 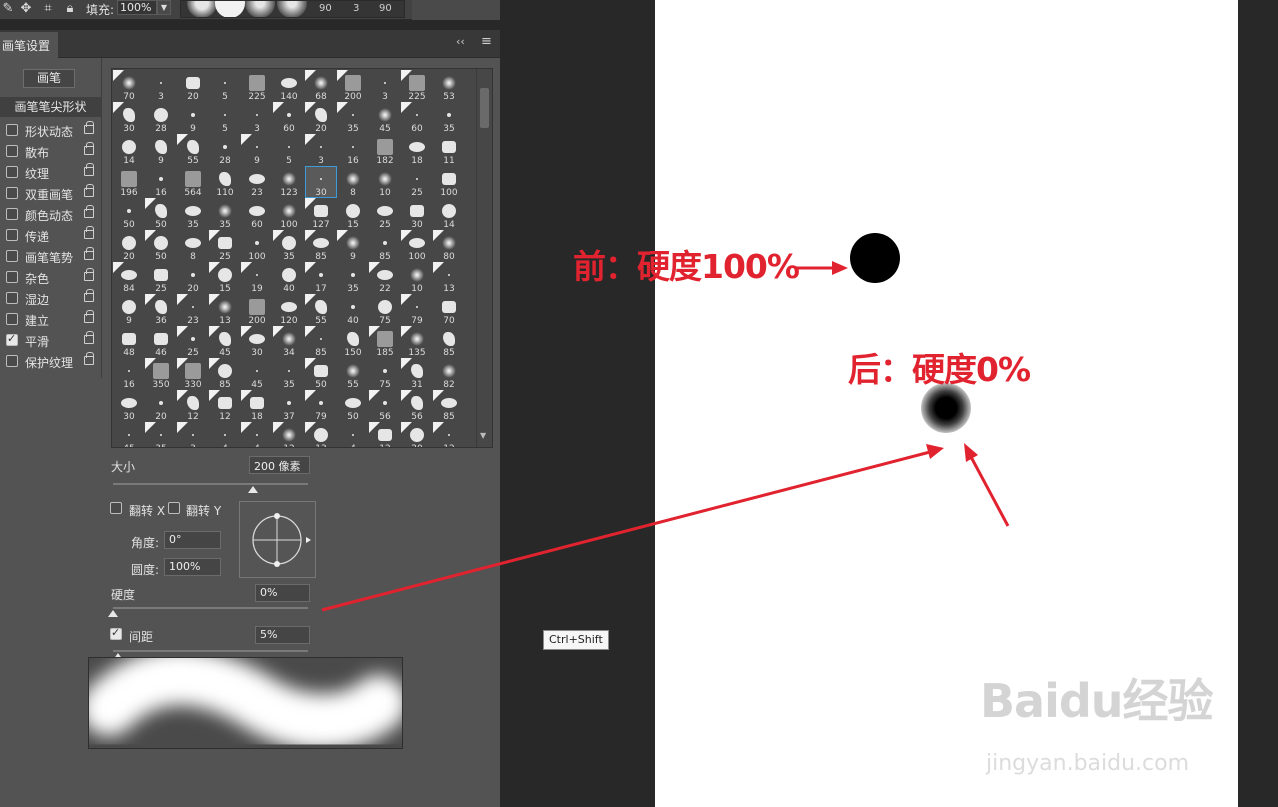 What do you see at coordinates (26, 9) in the screenshot?
I see `move-icon: ✥` at bounding box center [26, 9].